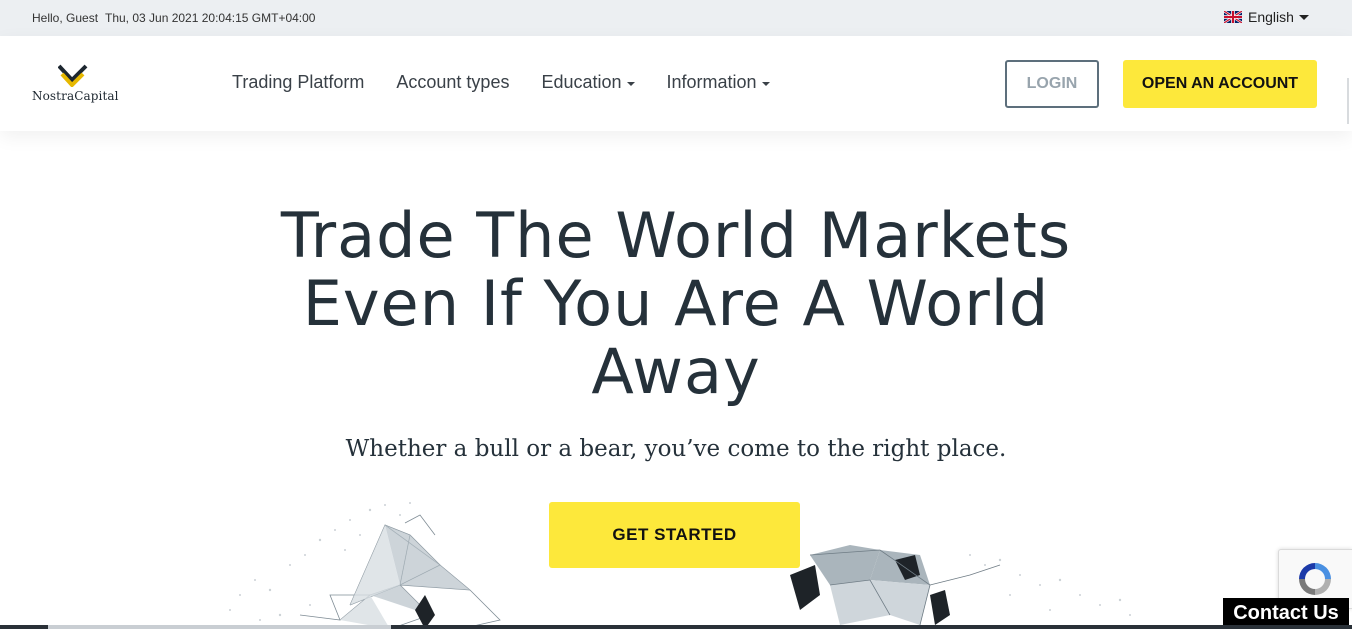  I want to click on greeting-text: Hello, Guest, so click(65, 18).